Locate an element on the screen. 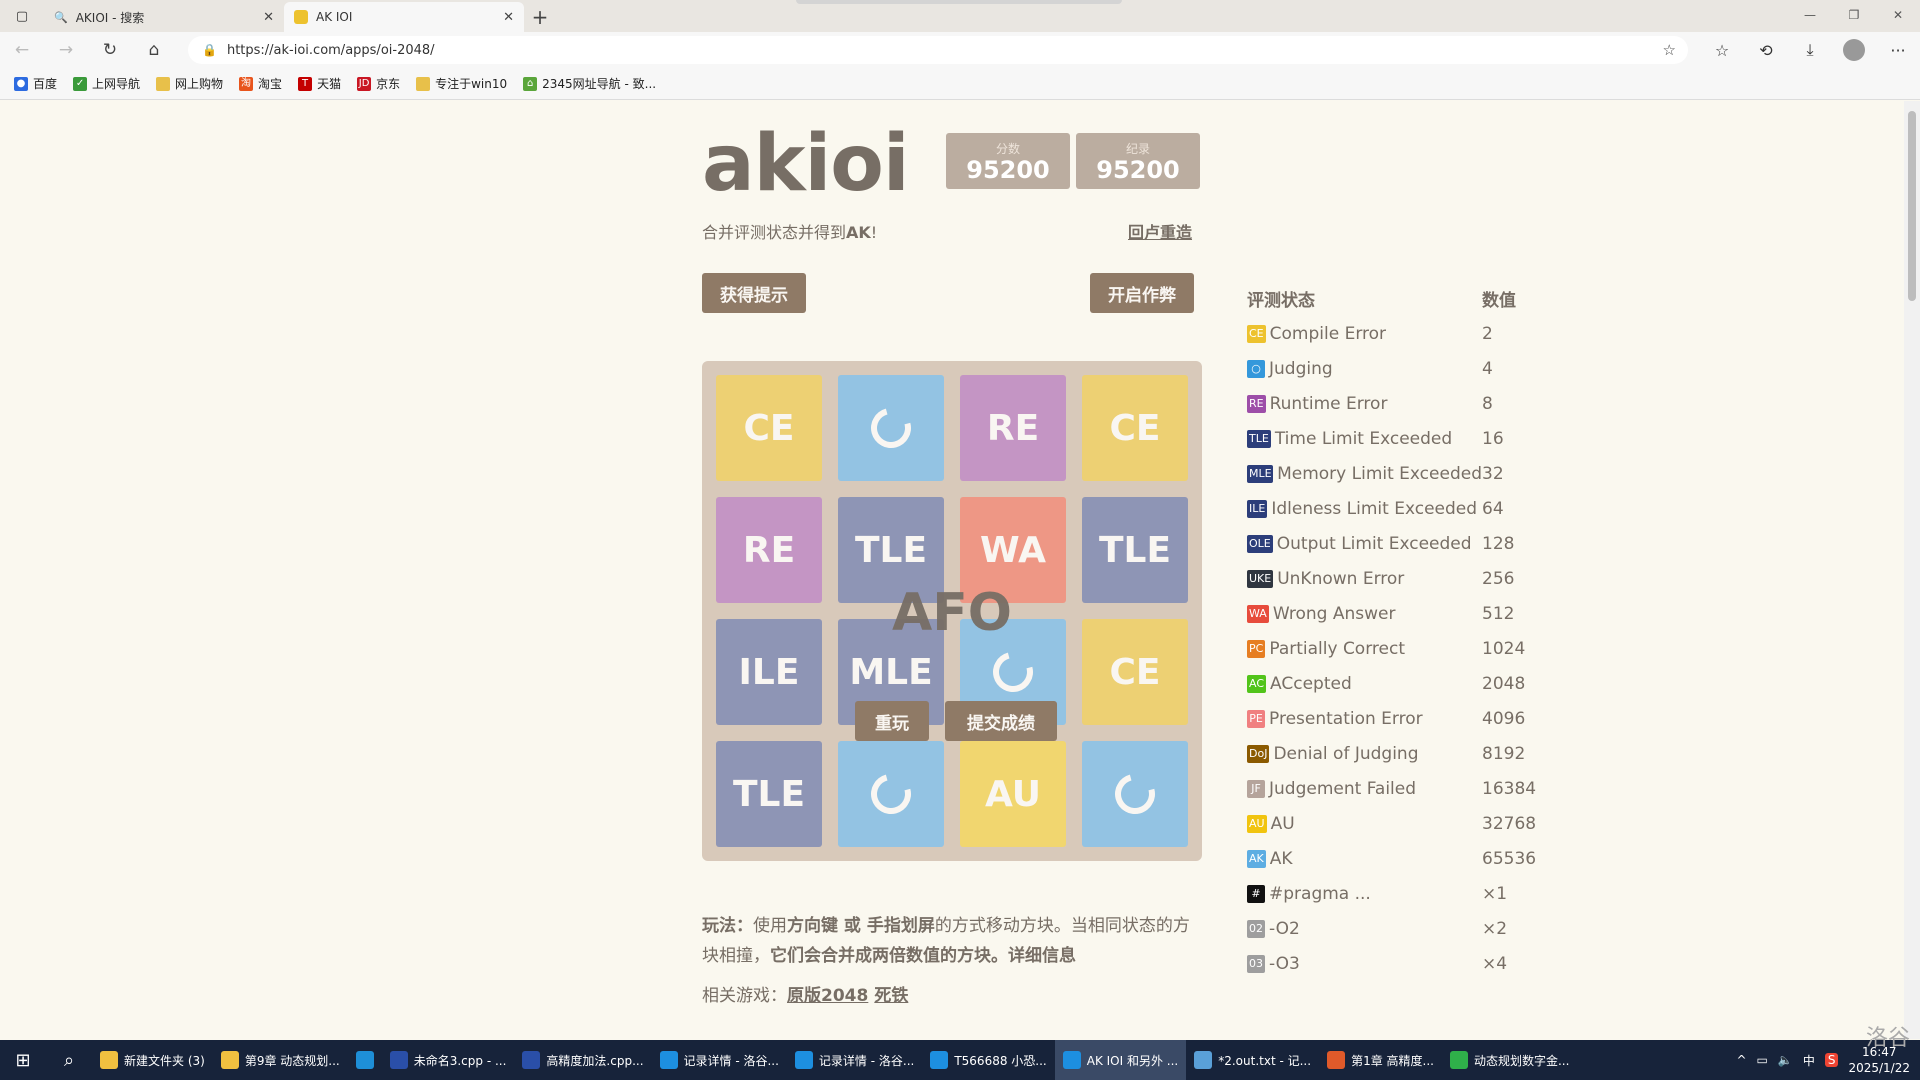  legend-status: AC ACcepted is located at coordinates (1364, 684).